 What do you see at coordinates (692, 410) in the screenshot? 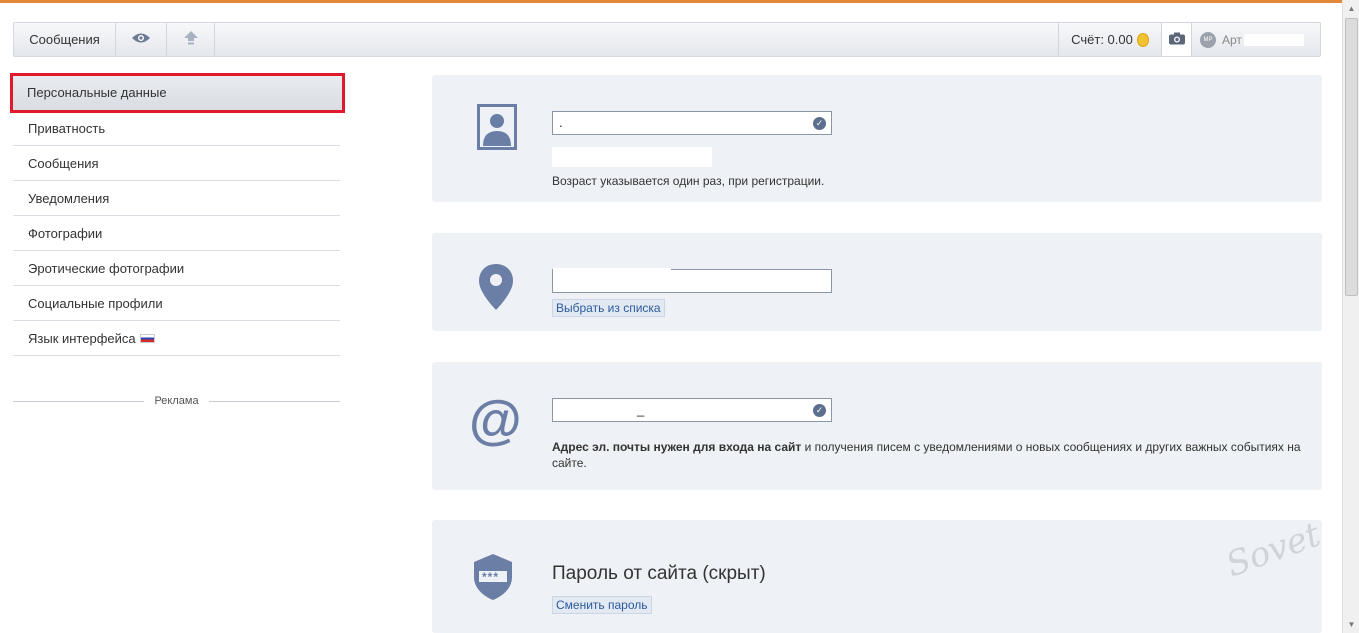
I see `email-input: _ ✓` at bounding box center [692, 410].